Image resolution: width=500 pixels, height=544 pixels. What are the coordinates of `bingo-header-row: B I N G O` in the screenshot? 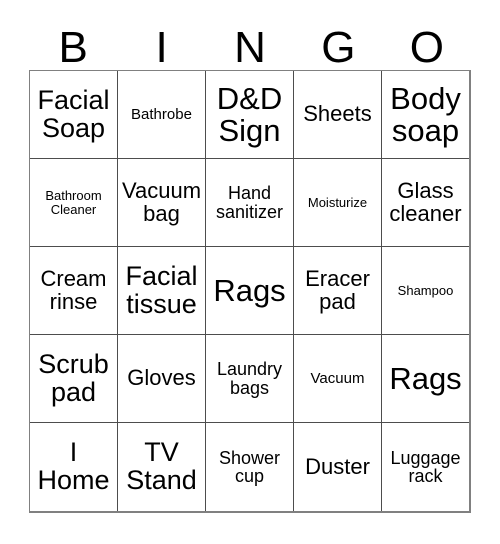 It's located at (250, 44).